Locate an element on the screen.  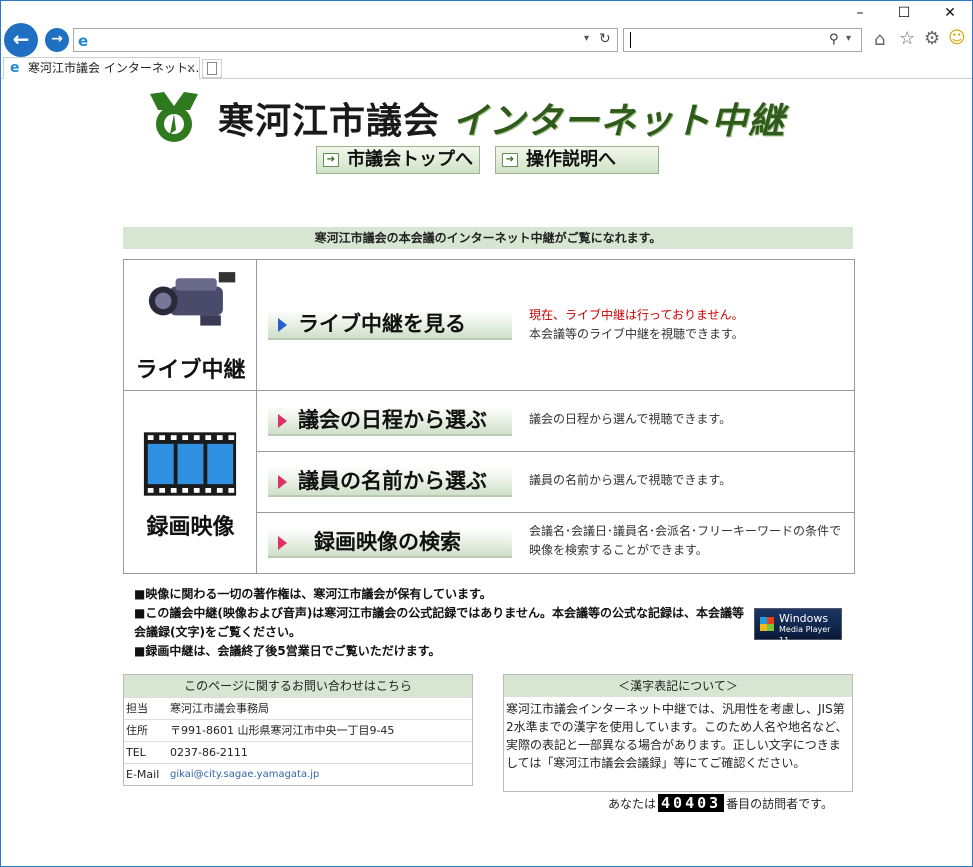
address-bar: e ▾ ↻ is located at coordinates (345, 40).